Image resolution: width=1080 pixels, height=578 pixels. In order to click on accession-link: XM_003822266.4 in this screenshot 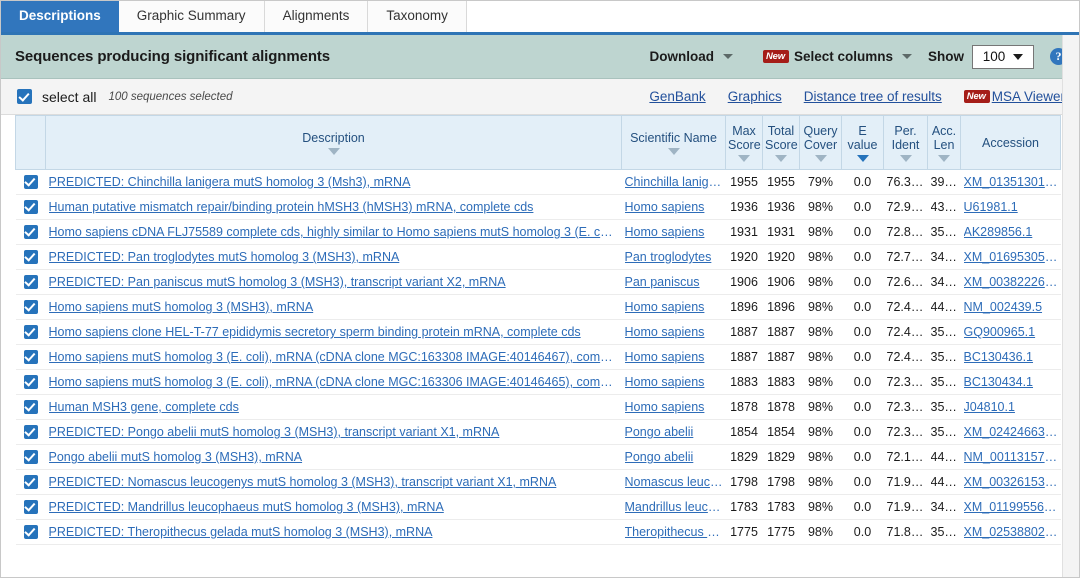, I will do `click(1011, 282)`.